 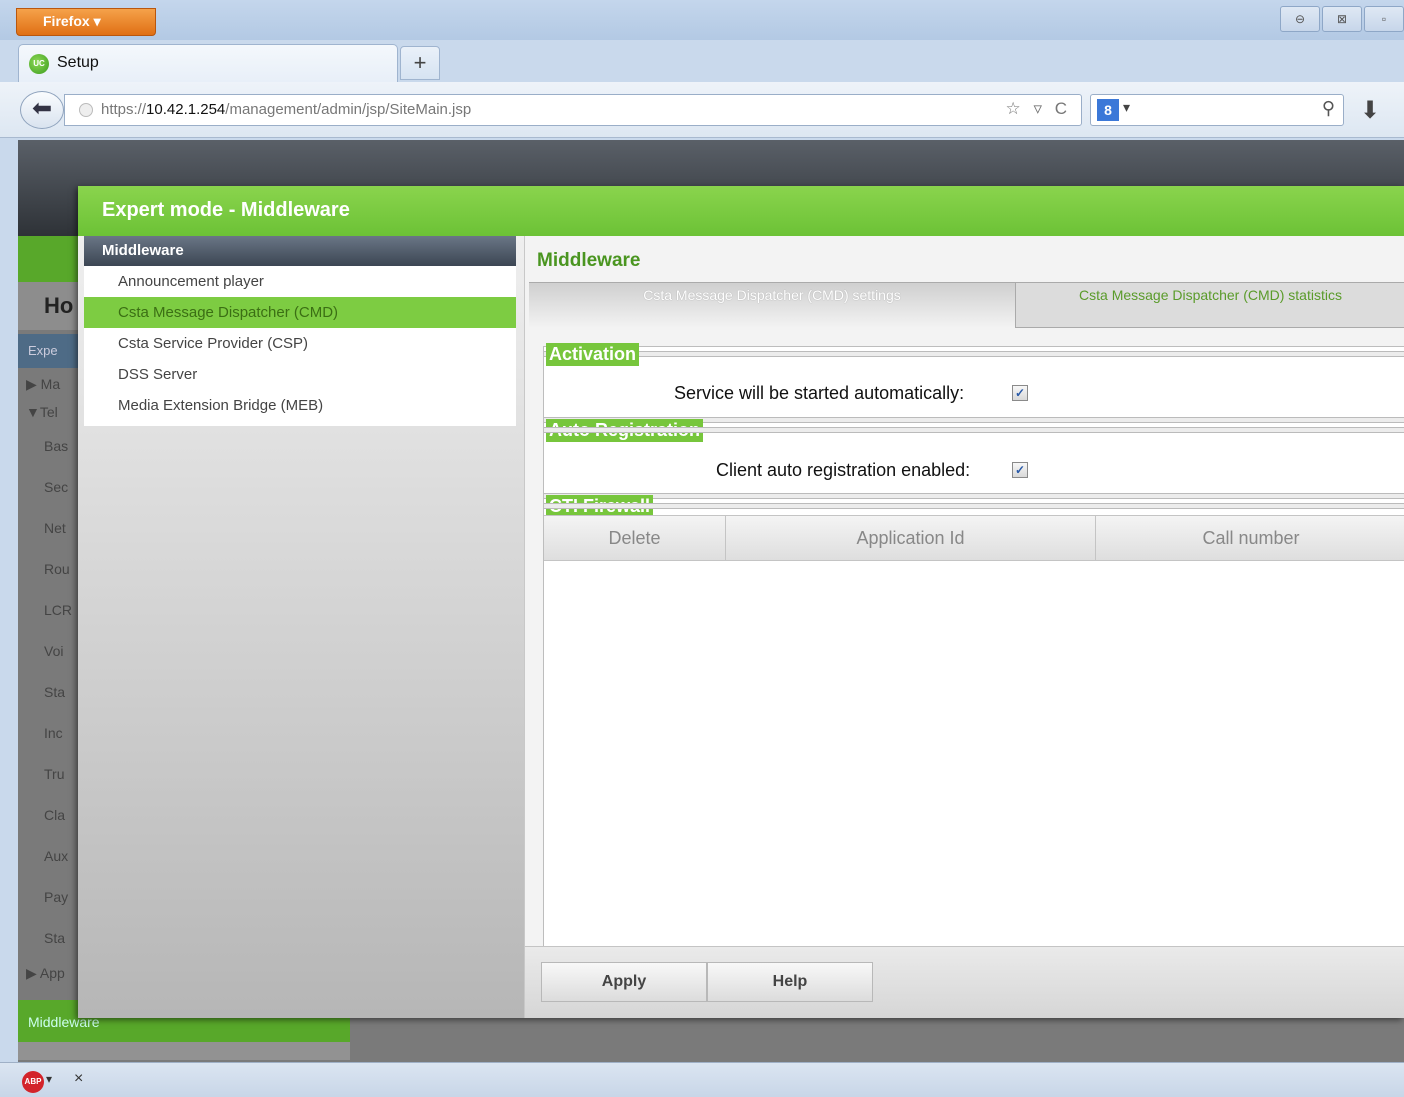 I want to click on menu-item-csta-service-provider: Csta Service Provider (CSP), so click(x=300, y=343).